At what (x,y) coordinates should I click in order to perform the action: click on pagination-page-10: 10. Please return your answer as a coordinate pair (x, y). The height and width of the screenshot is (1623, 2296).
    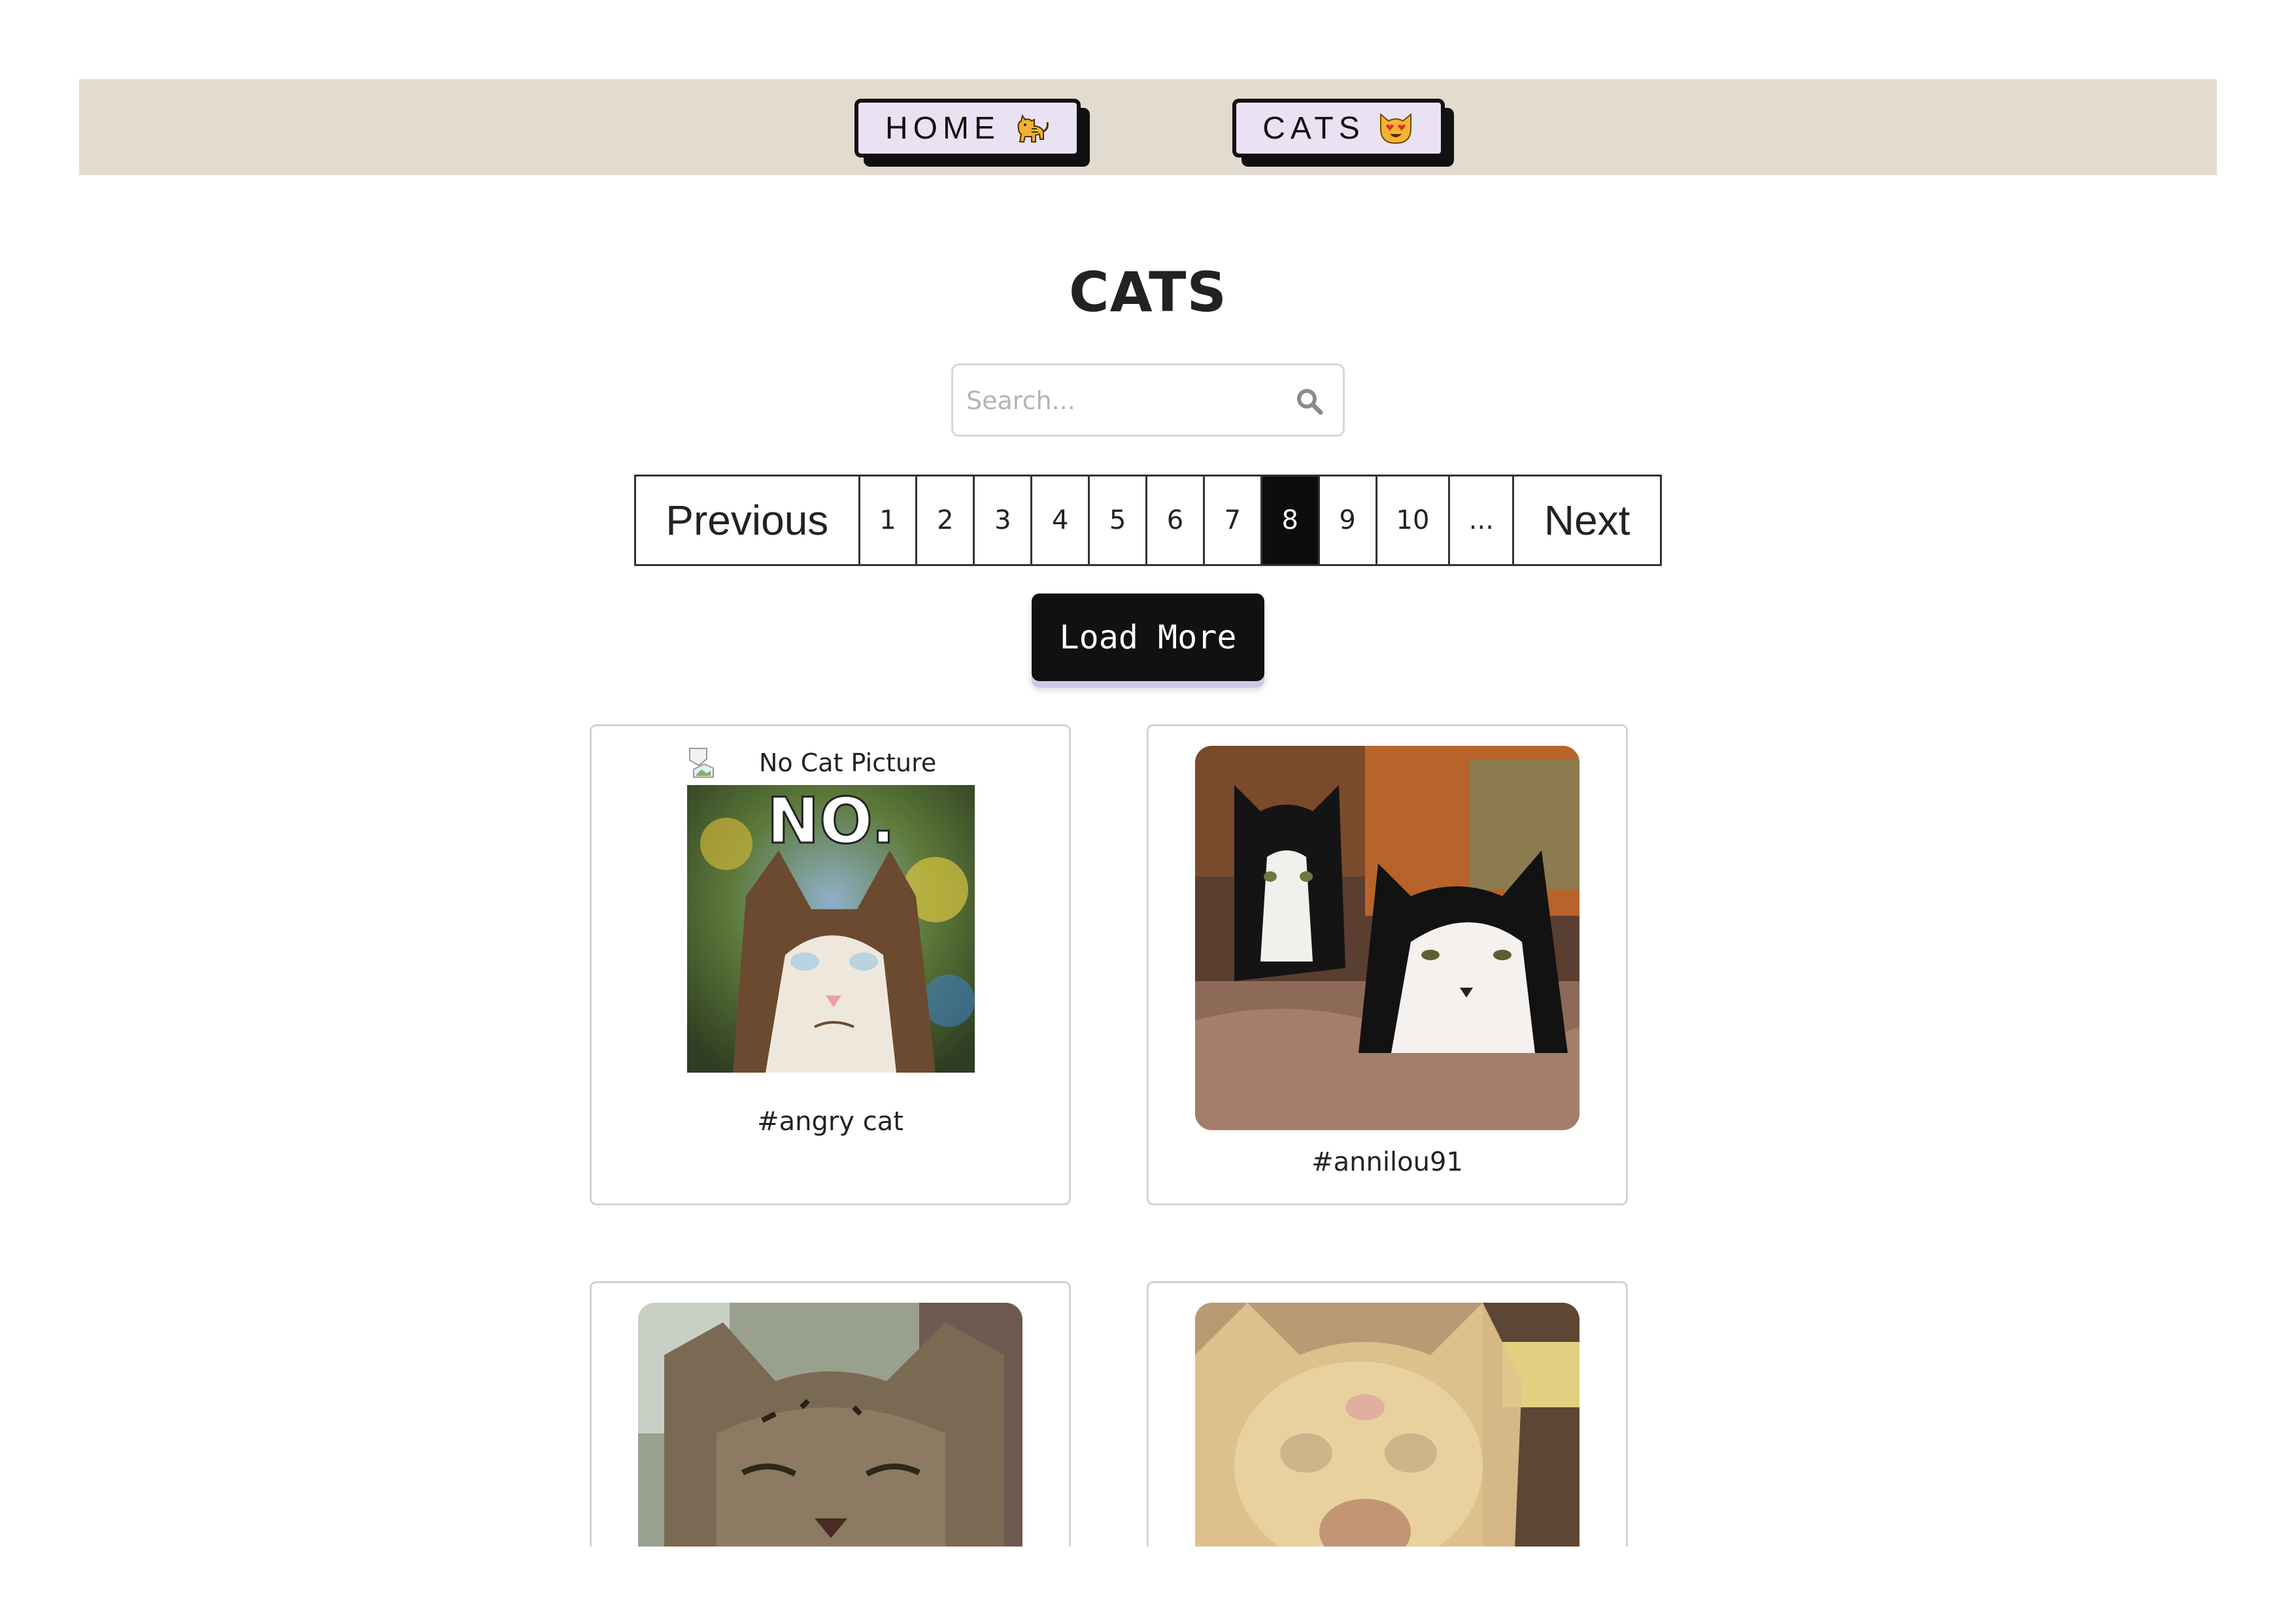
    Looking at the image, I should click on (1412, 520).